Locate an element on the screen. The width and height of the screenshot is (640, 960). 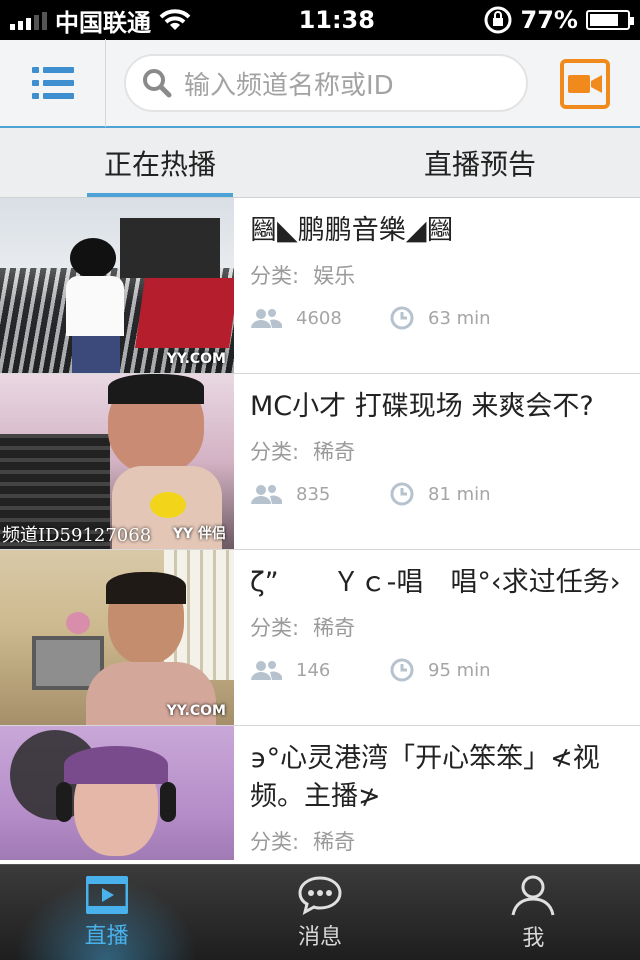
list-icon is located at coordinates (52, 83).